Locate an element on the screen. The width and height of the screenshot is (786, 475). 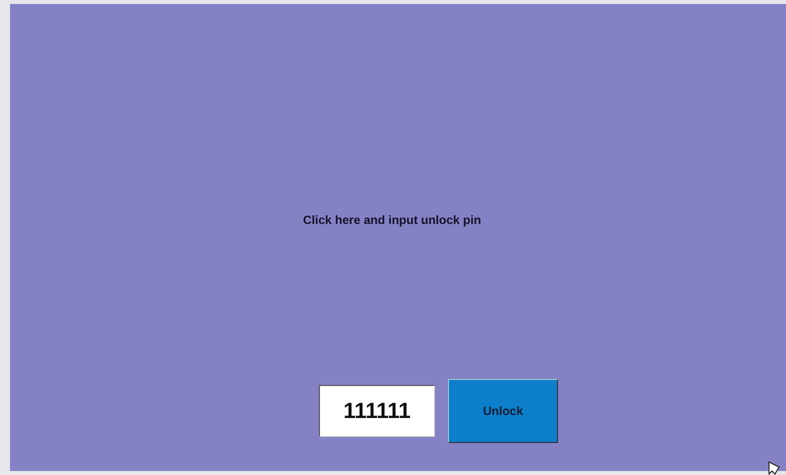
mouse-pointer-icon is located at coordinates (774, 468).